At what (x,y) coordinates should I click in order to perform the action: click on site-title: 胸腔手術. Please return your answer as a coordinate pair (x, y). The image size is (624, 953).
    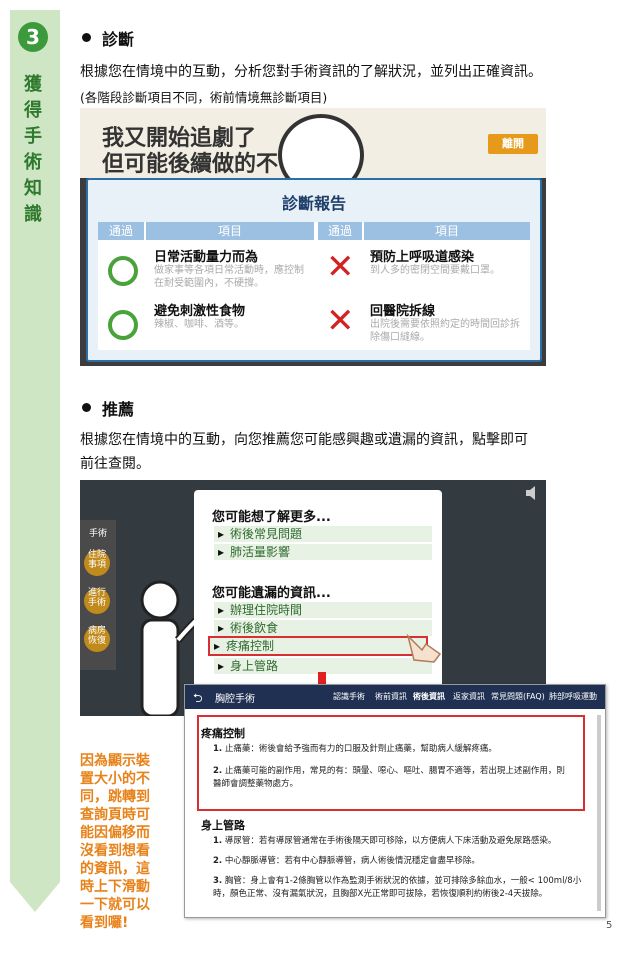
    Looking at the image, I should click on (235, 697).